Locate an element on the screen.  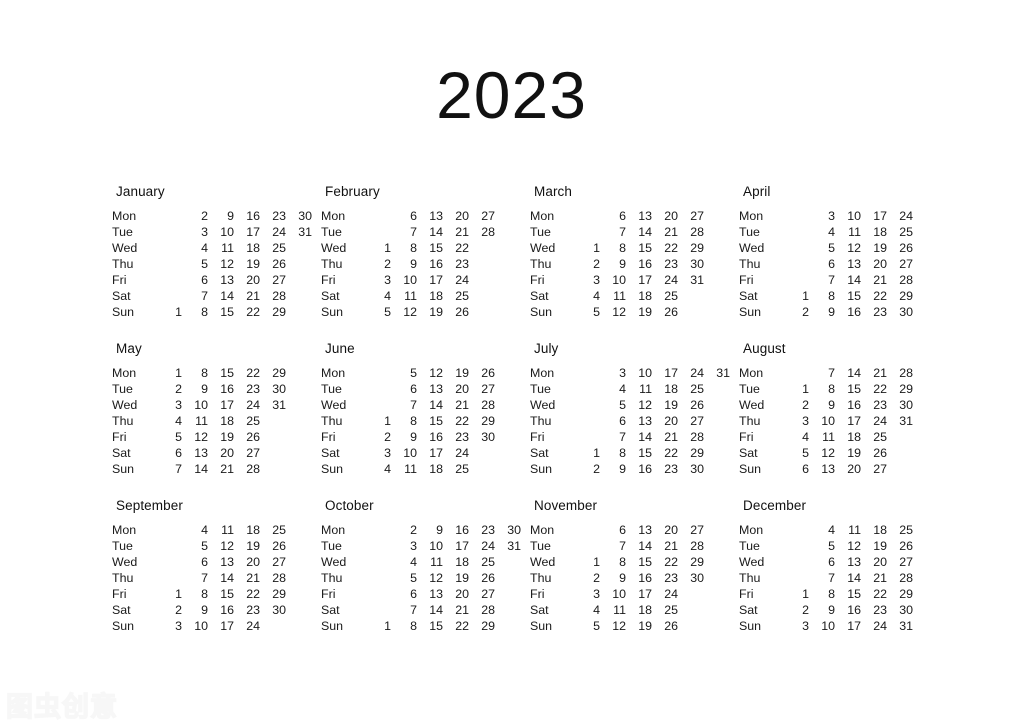
day-cell: 1 is located at coordinates (378, 248).